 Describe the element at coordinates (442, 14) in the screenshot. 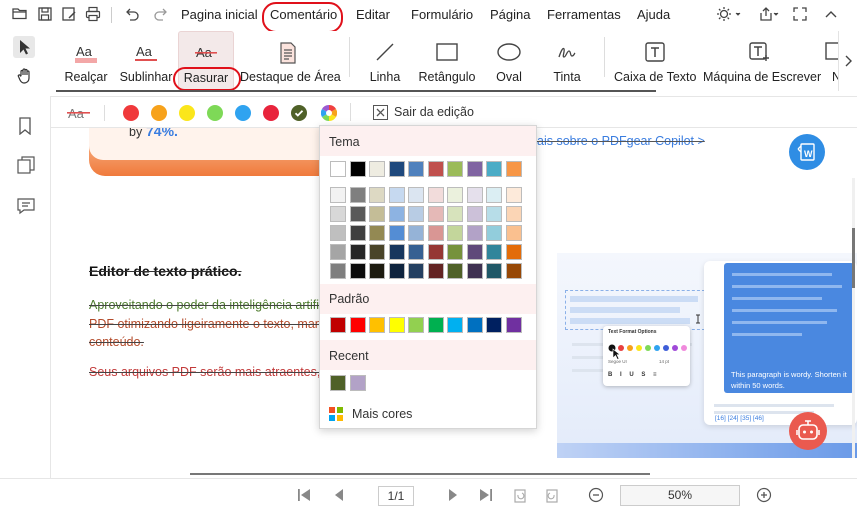

I see `menu-formulario: Formulário` at that location.